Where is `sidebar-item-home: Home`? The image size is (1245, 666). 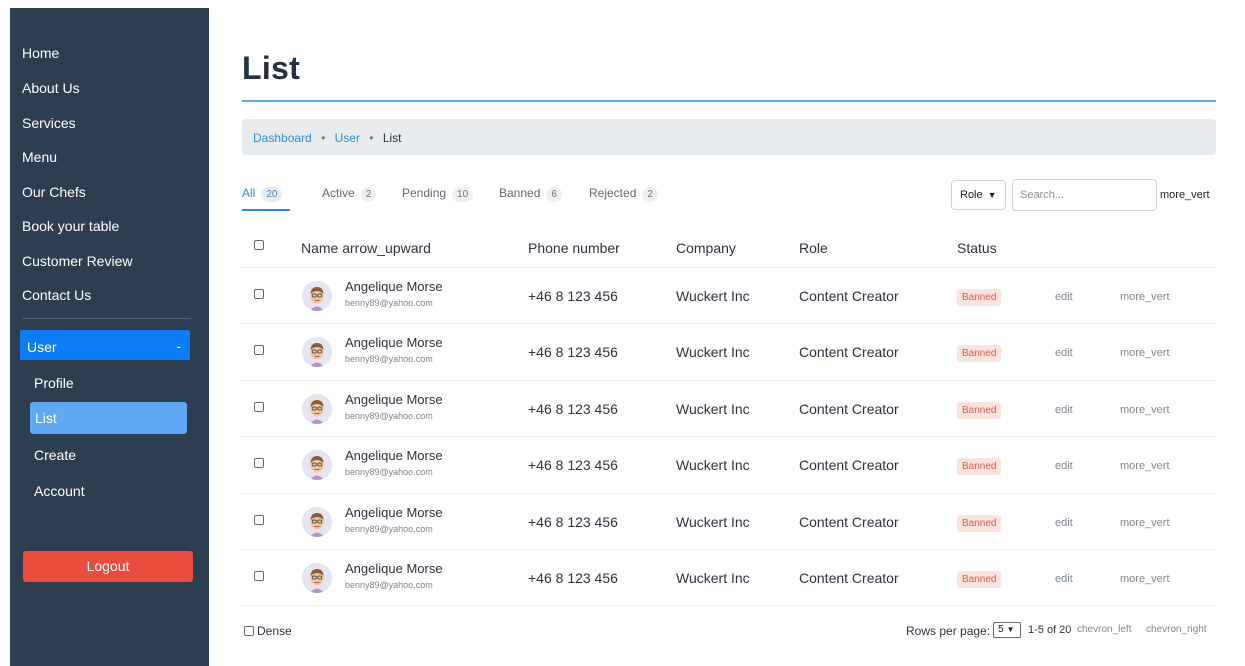 sidebar-item-home: Home is located at coordinates (40, 53).